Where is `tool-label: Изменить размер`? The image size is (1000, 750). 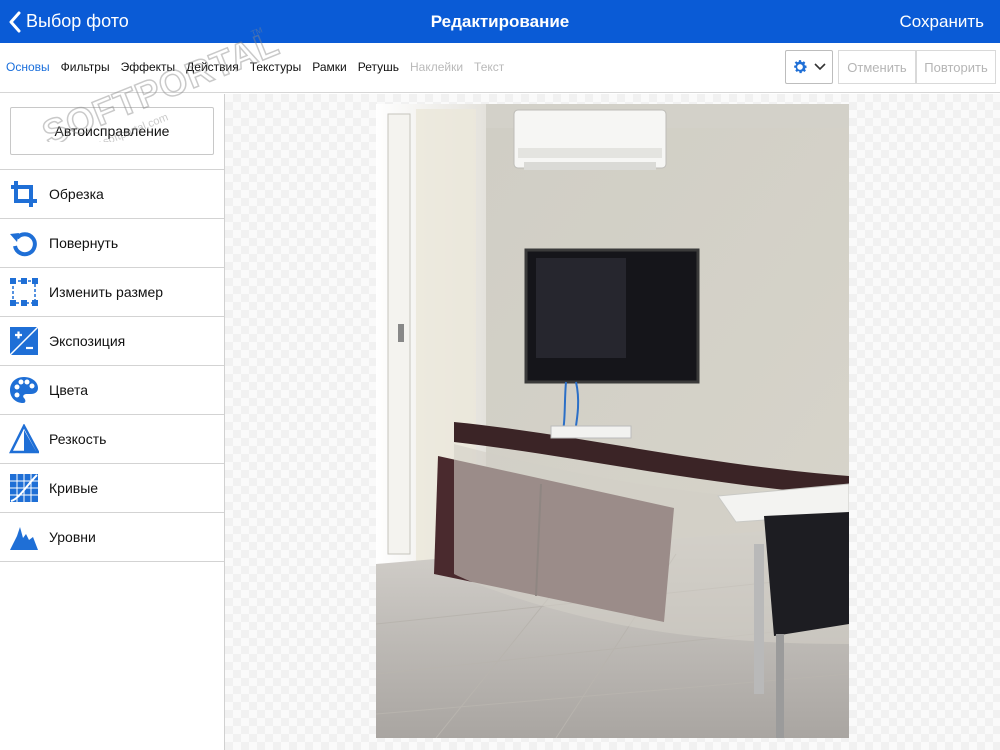 tool-label: Изменить размер is located at coordinates (106, 292).